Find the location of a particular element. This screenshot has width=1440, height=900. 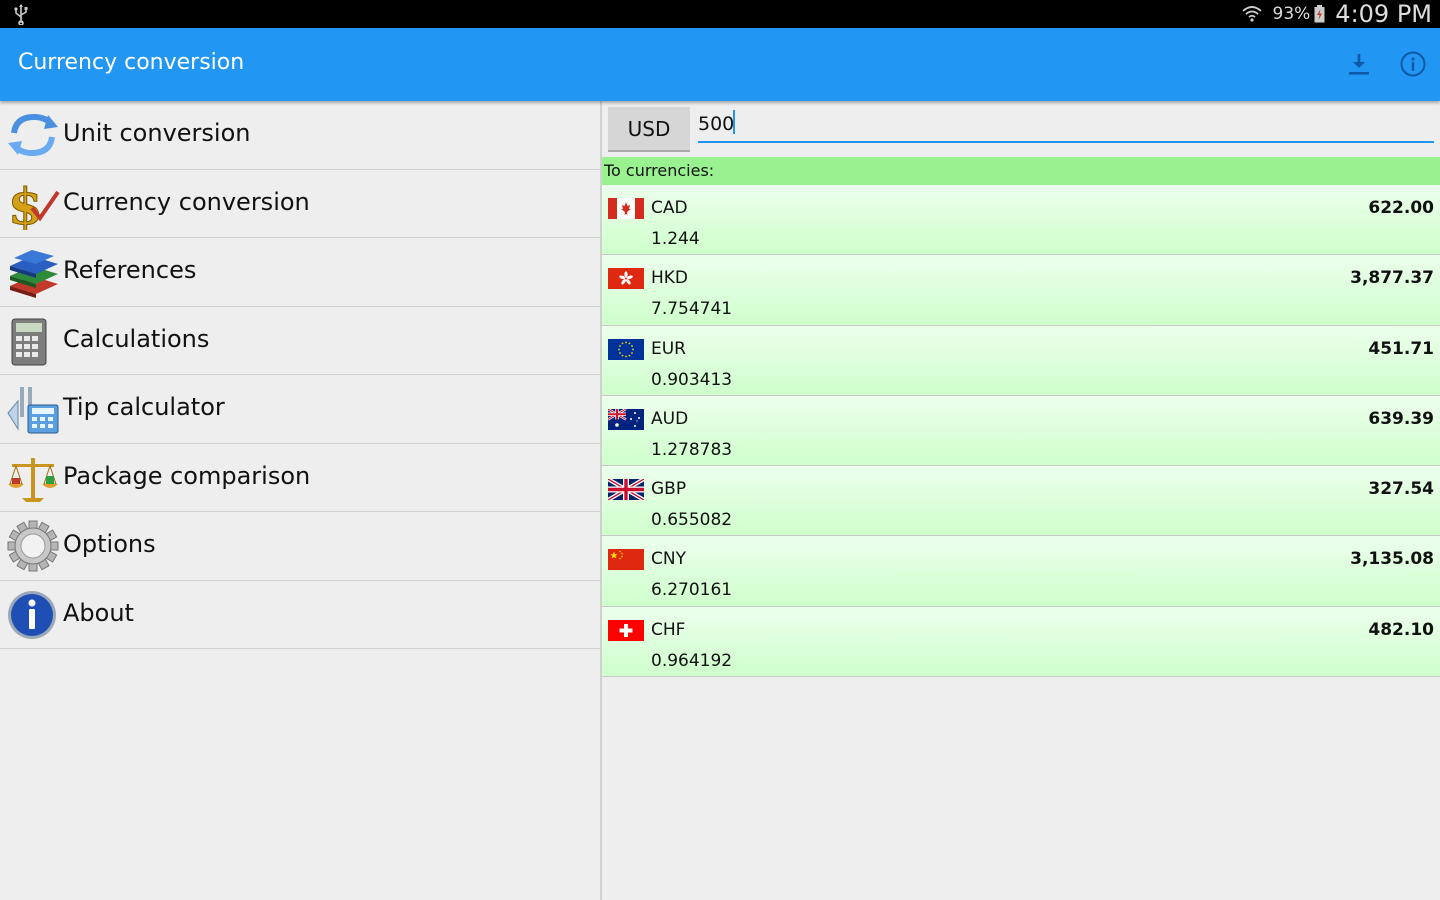

currency-code: CHF is located at coordinates (668, 629).